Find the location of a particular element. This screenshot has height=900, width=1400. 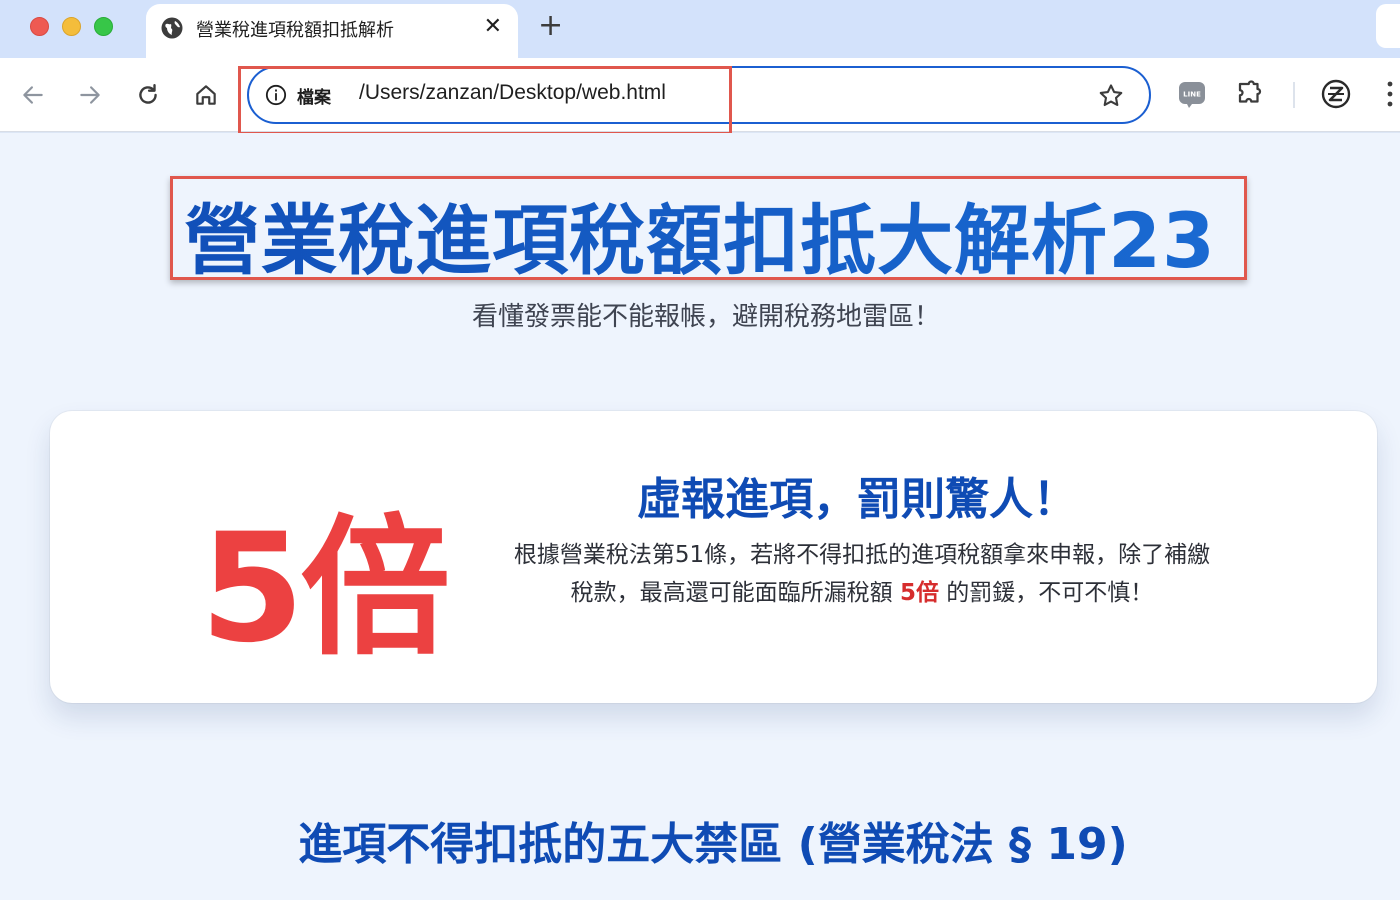

line-extension-icon: LINE is located at coordinates (1192, 95).